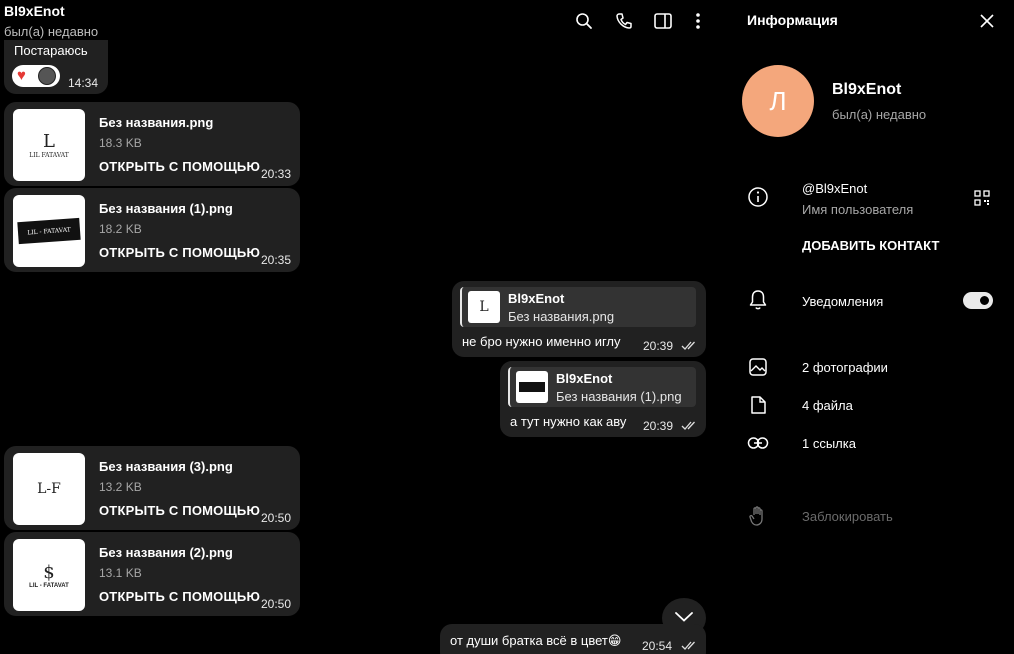  Describe the element at coordinates (166, 466) in the screenshot. I see `file-name: Без названия (3).png` at that location.